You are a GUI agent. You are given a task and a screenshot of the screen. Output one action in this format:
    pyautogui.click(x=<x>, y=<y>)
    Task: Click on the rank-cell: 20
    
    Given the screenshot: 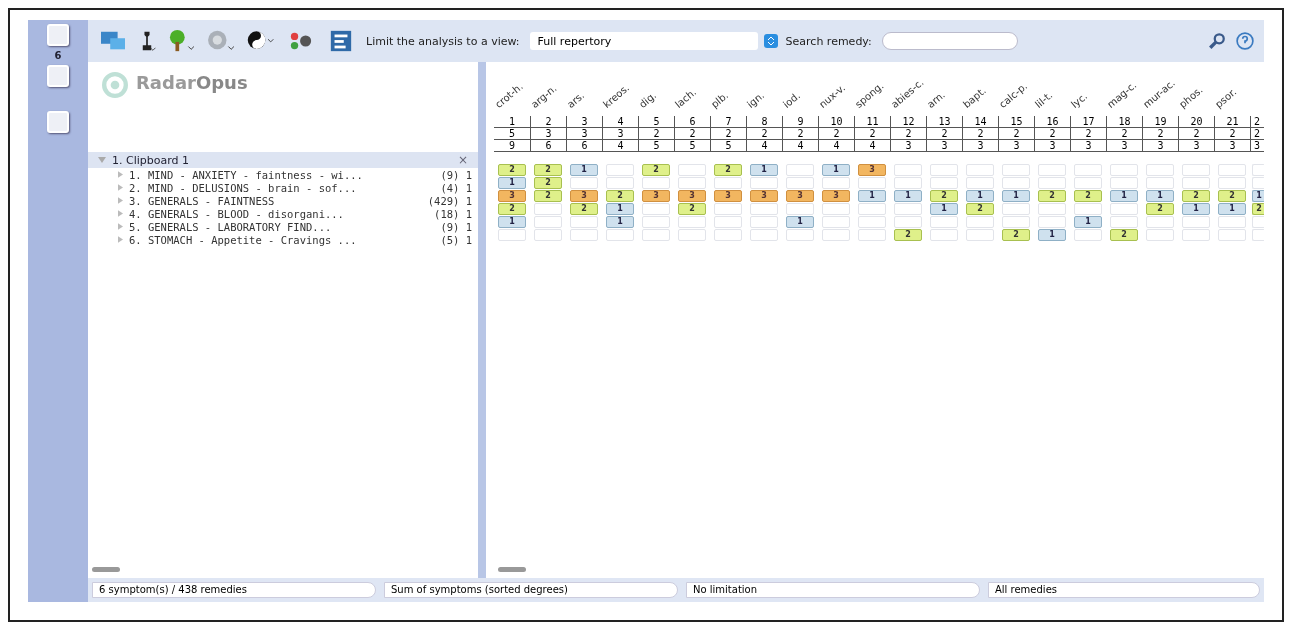 What is the action you would take?
    pyautogui.click(x=1196, y=121)
    